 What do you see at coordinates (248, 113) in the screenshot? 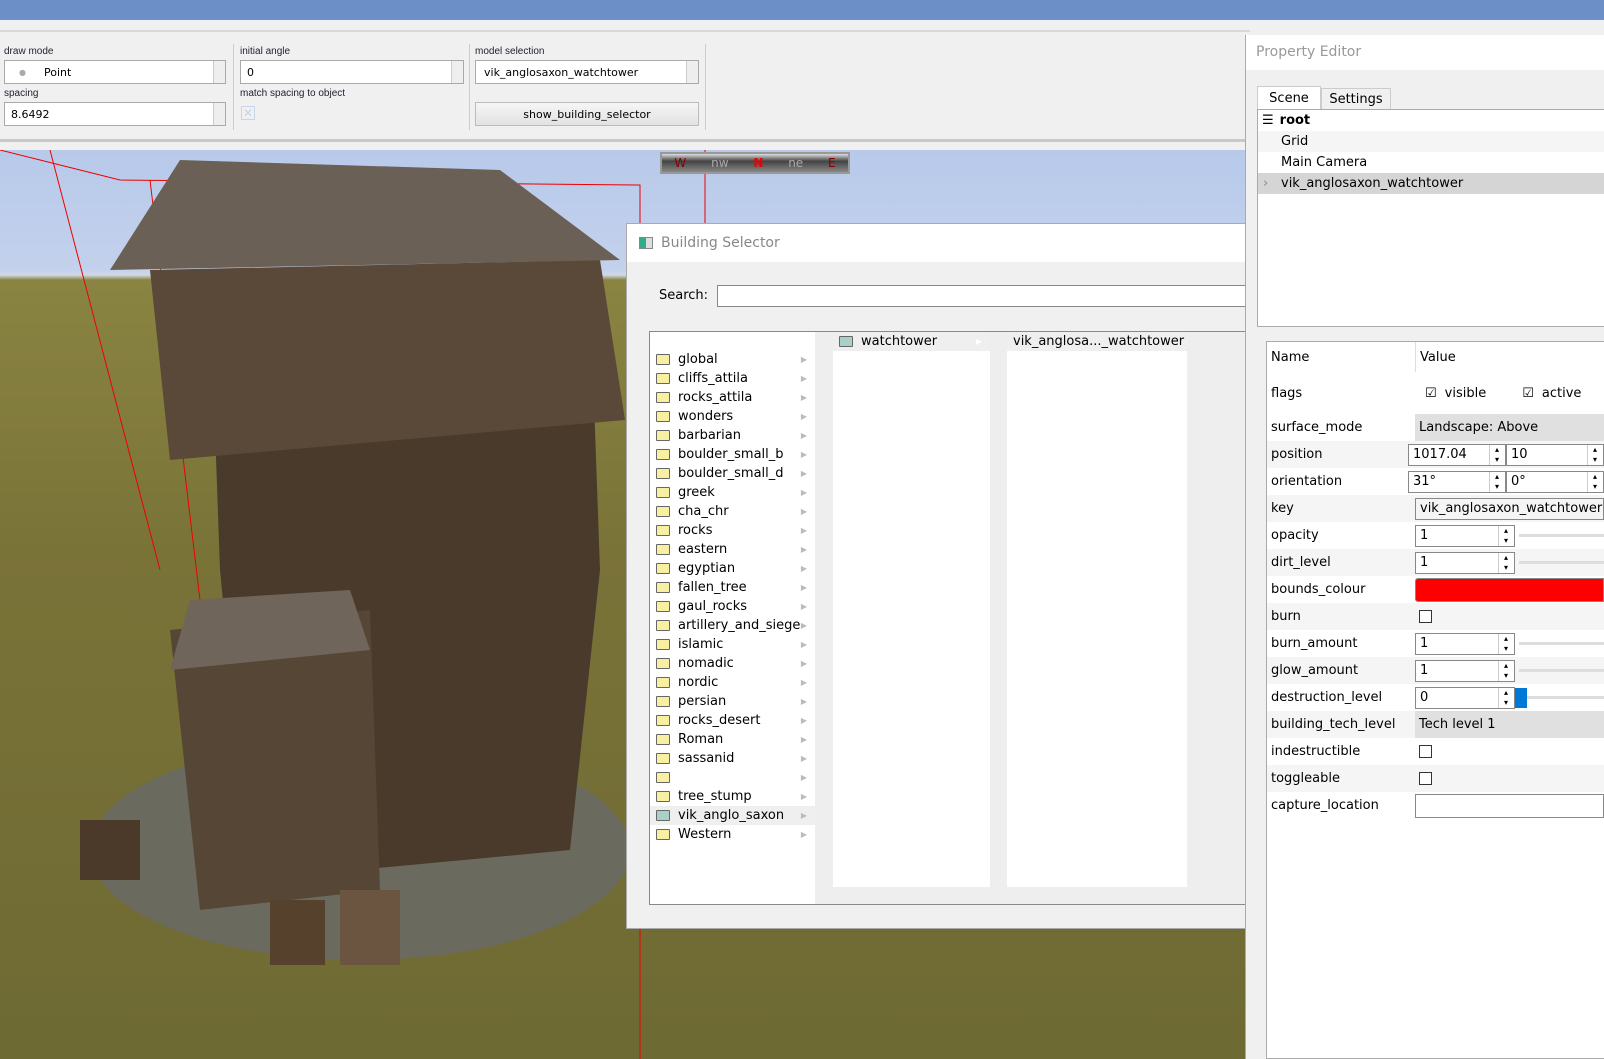
I see `match-spacing-checkbox: ✕` at bounding box center [248, 113].